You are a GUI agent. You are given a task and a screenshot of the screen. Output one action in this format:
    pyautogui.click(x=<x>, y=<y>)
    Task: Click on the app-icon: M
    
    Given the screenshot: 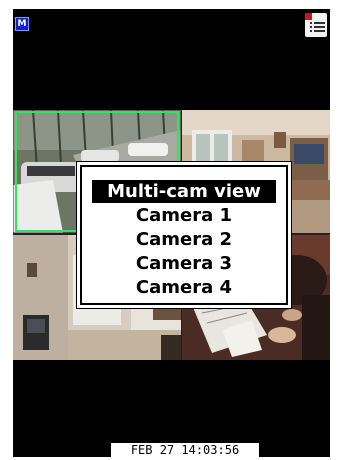 What is the action you would take?
    pyautogui.click(x=22, y=24)
    